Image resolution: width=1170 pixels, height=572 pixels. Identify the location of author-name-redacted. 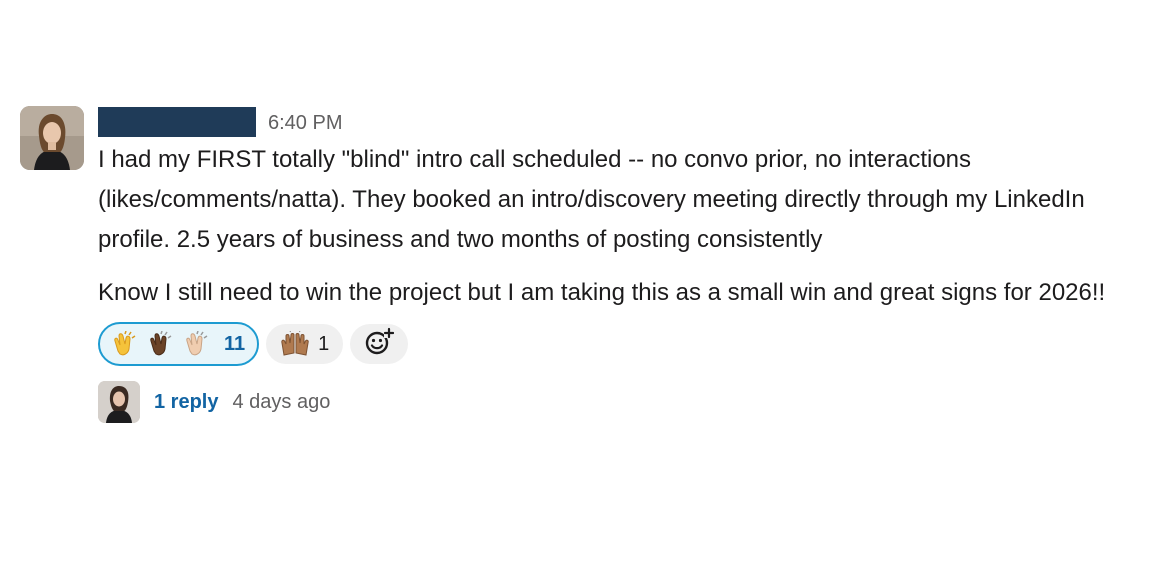
(177, 122).